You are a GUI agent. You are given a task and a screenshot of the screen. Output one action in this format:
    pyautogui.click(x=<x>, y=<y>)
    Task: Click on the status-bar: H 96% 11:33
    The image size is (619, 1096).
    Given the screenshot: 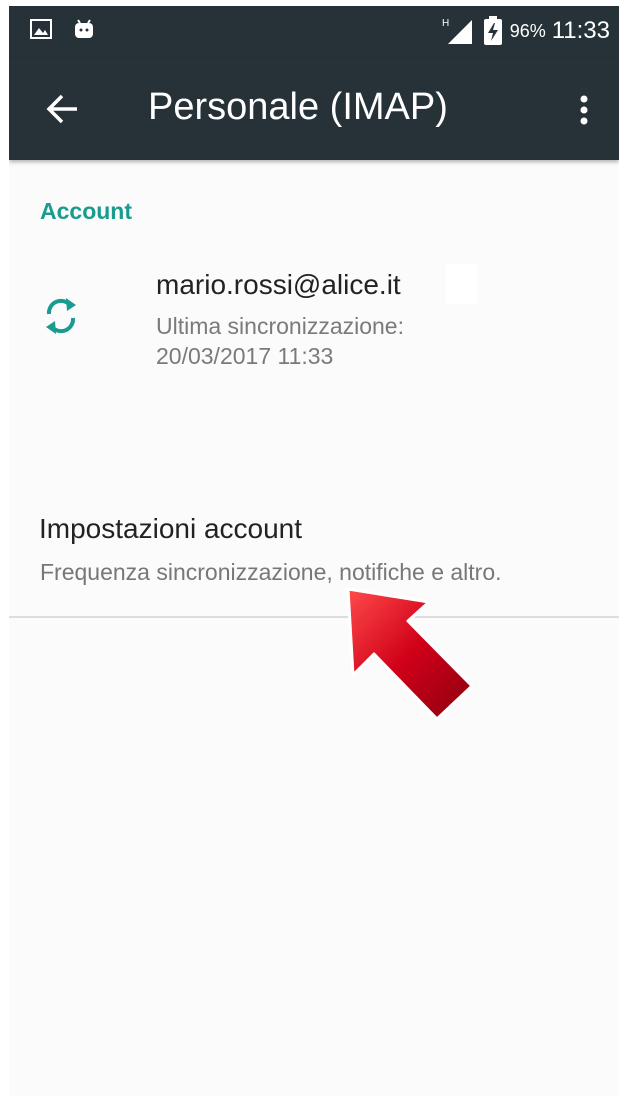 What is the action you would take?
    pyautogui.click(x=314, y=32)
    